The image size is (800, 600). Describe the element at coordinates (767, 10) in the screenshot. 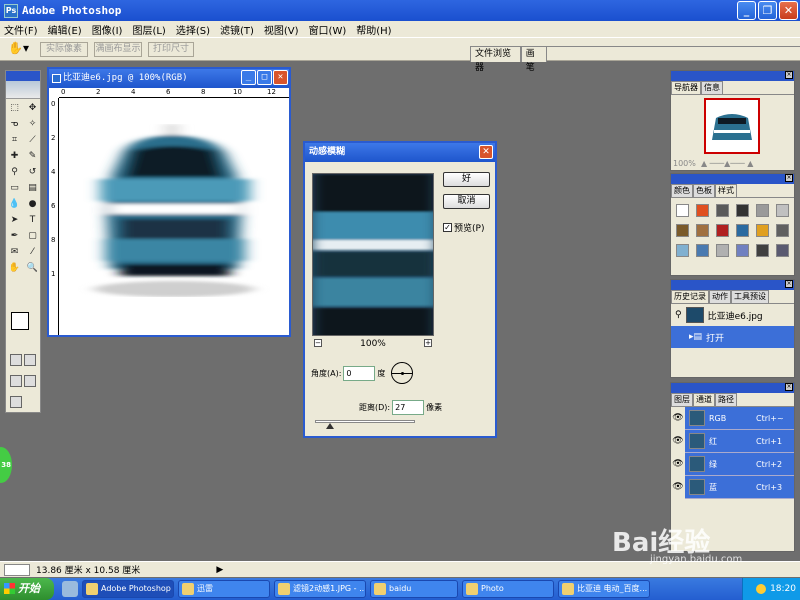

I see `restore-button: ❐` at that location.